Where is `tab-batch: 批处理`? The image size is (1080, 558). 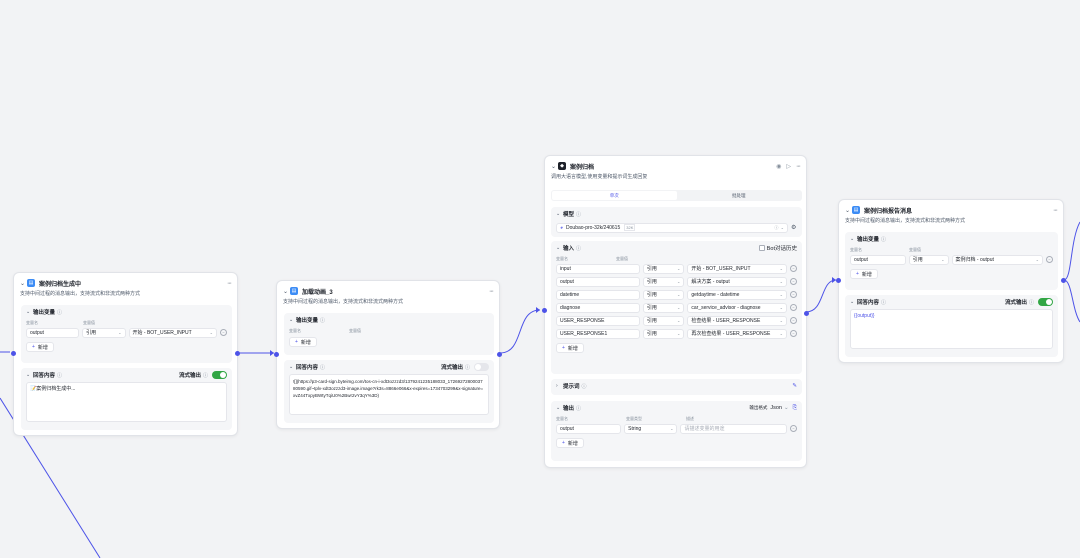
tab-batch: 批处理 is located at coordinates (739, 195).